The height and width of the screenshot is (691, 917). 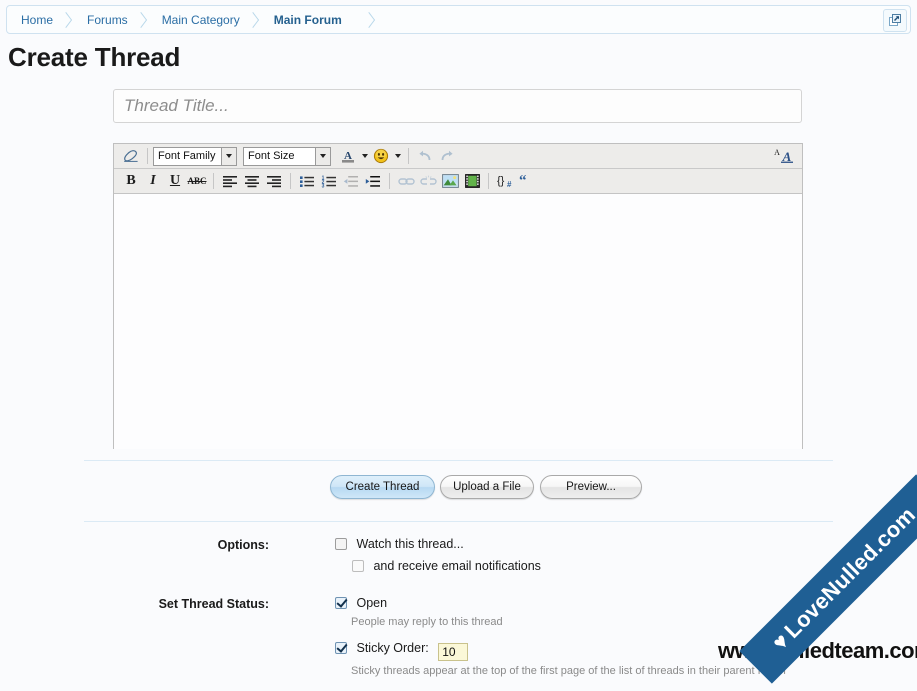 I want to click on insert-media-button, so click(x=472, y=181).